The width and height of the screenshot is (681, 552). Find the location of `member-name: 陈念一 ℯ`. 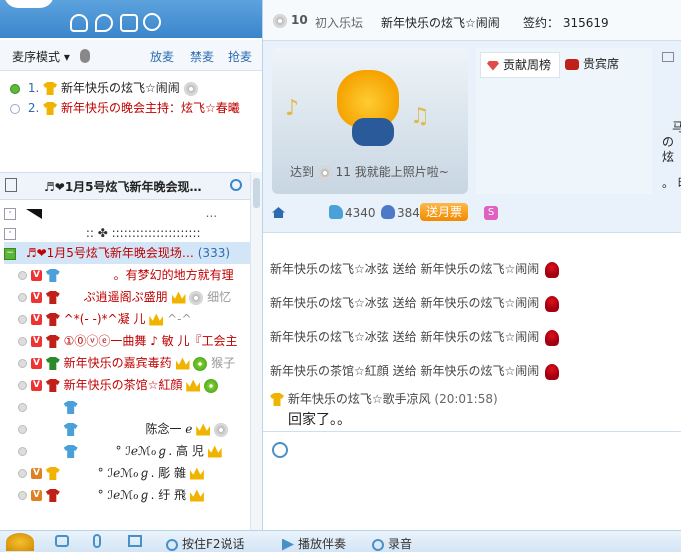

member-name: 陈念一 ℯ is located at coordinates (169, 429).